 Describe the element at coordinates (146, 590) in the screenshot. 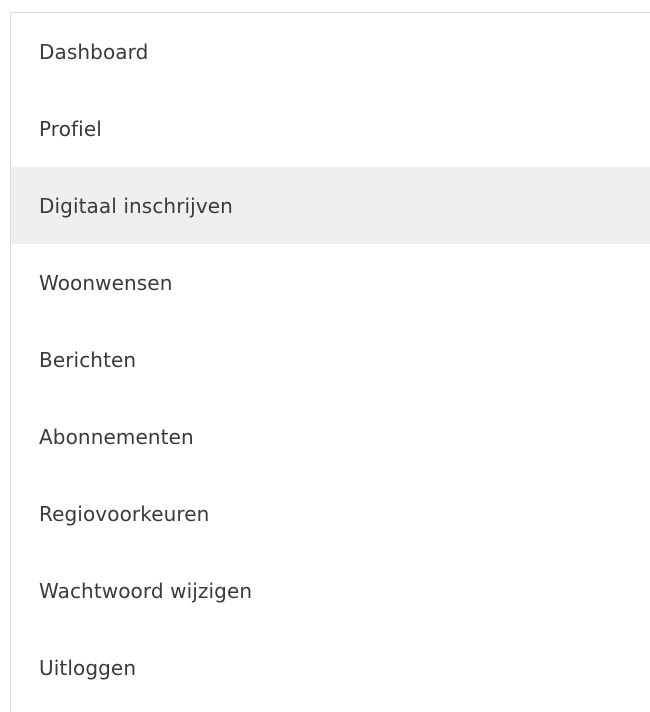

I see `menu-item-label: Wachtwoord wijzigen` at that location.